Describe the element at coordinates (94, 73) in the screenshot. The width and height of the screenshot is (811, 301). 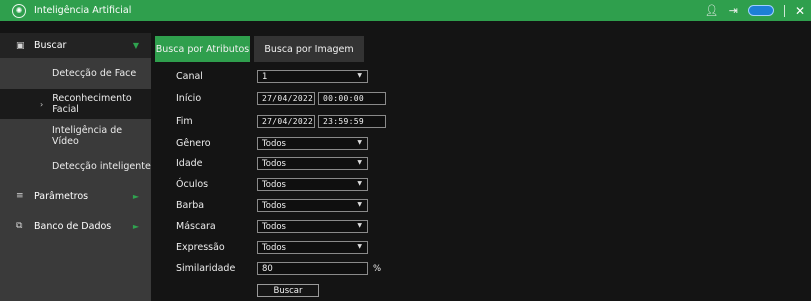
I see `submenu-item-label: Detecção de Face` at that location.